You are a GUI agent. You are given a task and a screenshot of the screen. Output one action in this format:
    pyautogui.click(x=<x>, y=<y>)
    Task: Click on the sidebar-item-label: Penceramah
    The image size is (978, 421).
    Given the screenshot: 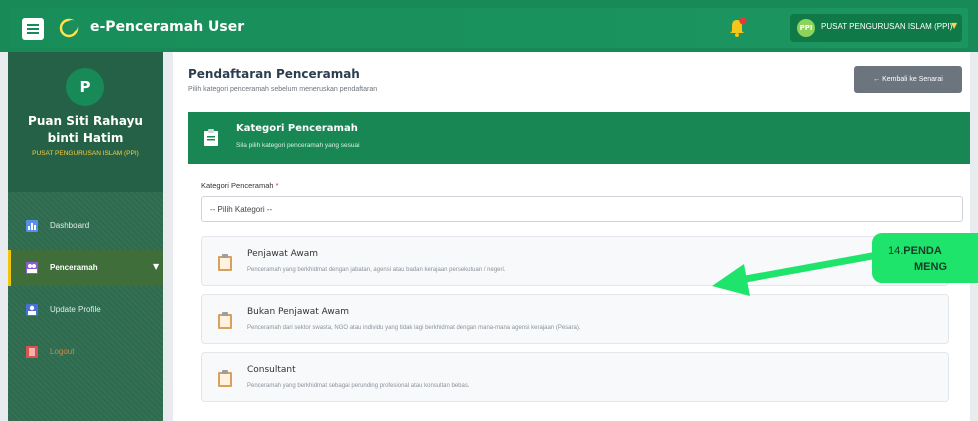 What is the action you would take?
    pyautogui.click(x=74, y=267)
    